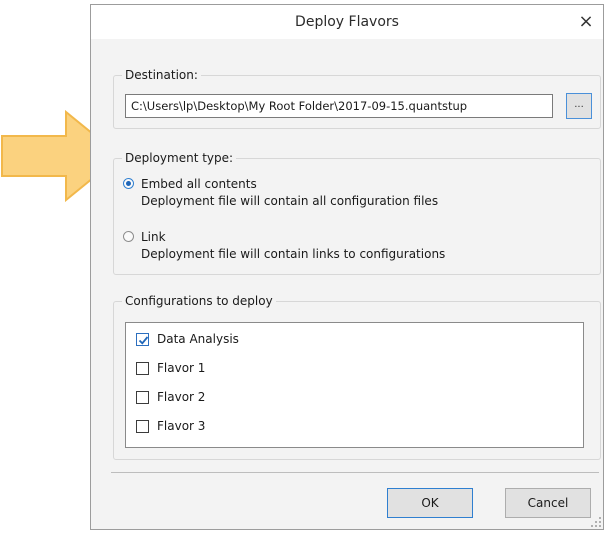 The height and width of the screenshot is (536, 610). I want to click on checkbox-checked, so click(142, 339).